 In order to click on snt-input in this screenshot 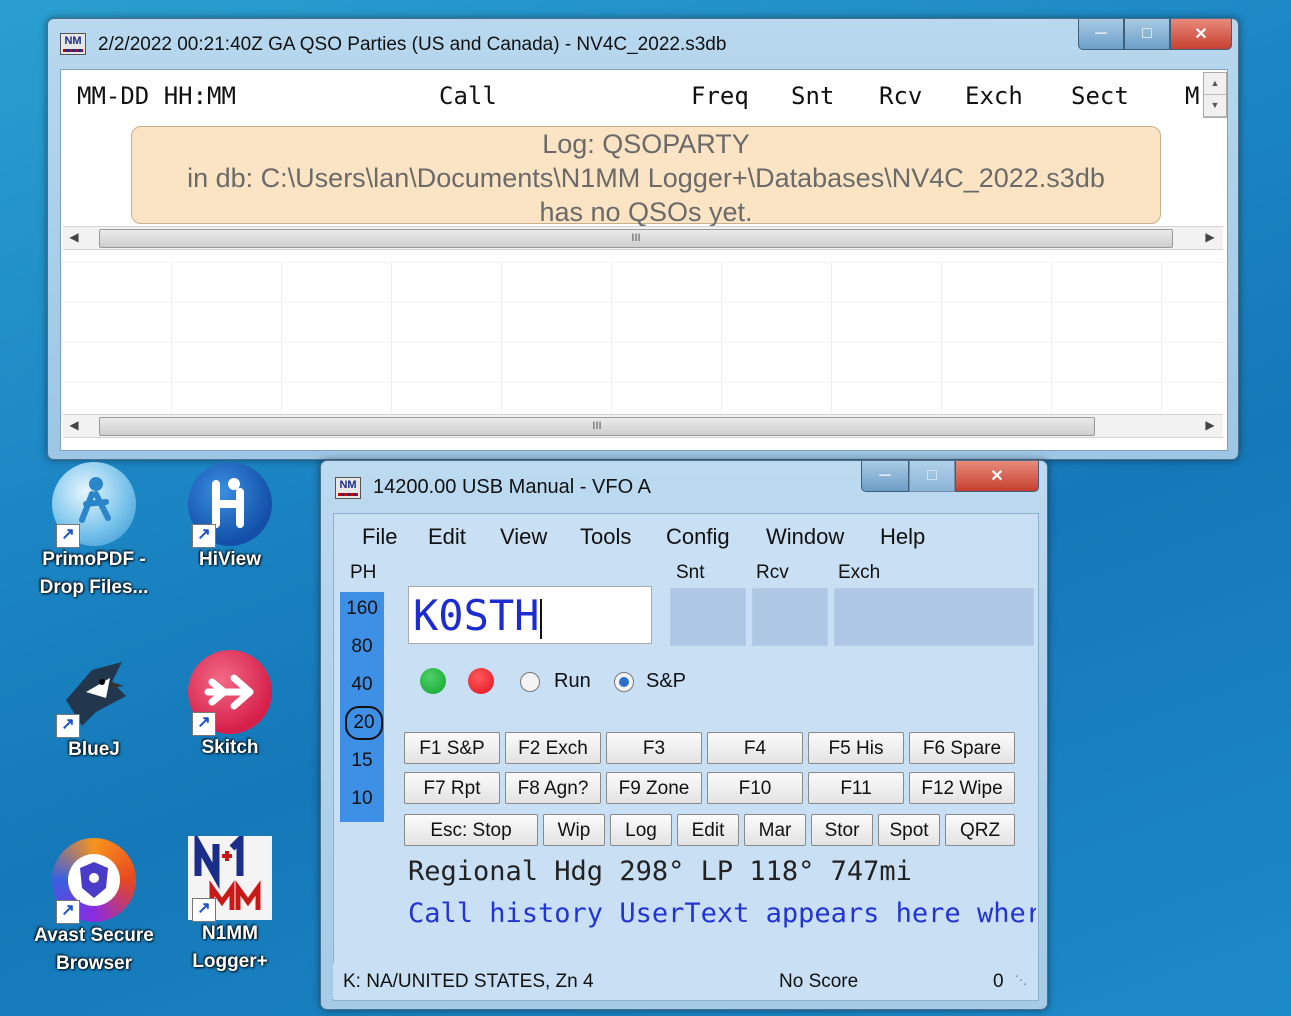, I will do `click(708, 617)`.